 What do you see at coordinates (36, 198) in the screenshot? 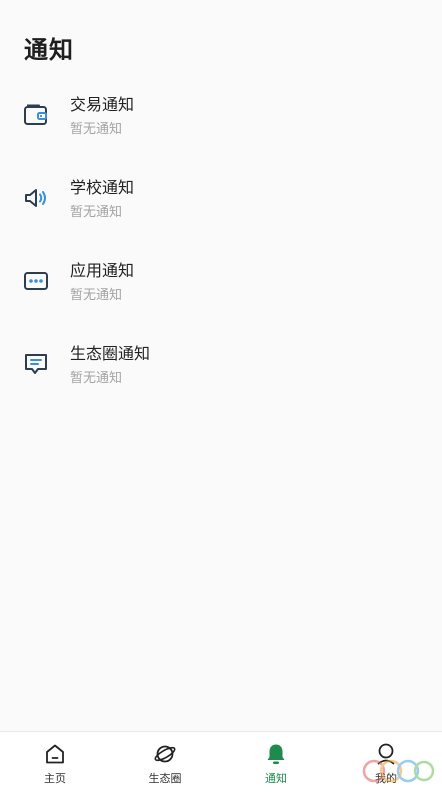
I see `speaker-icon` at bounding box center [36, 198].